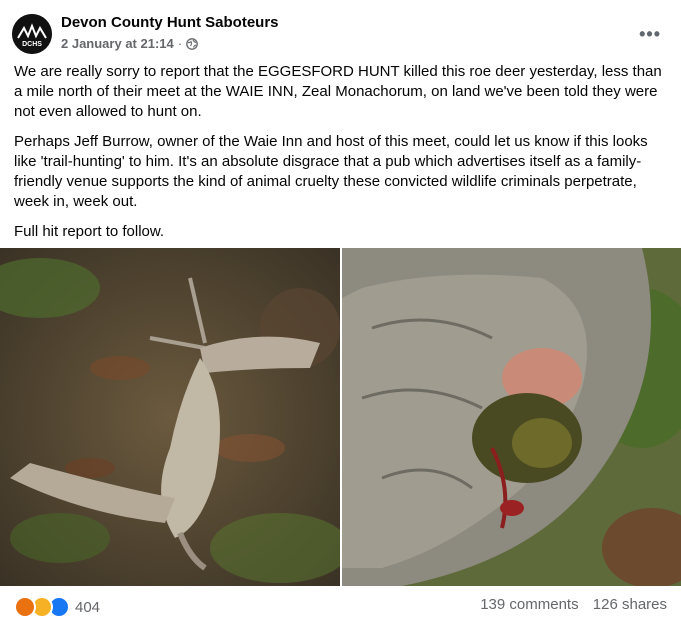 This screenshot has width=681, height=628. Describe the element at coordinates (340, 606) in the screenshot. I see `post-footer: 404 139 comments 126 shares` at that location.